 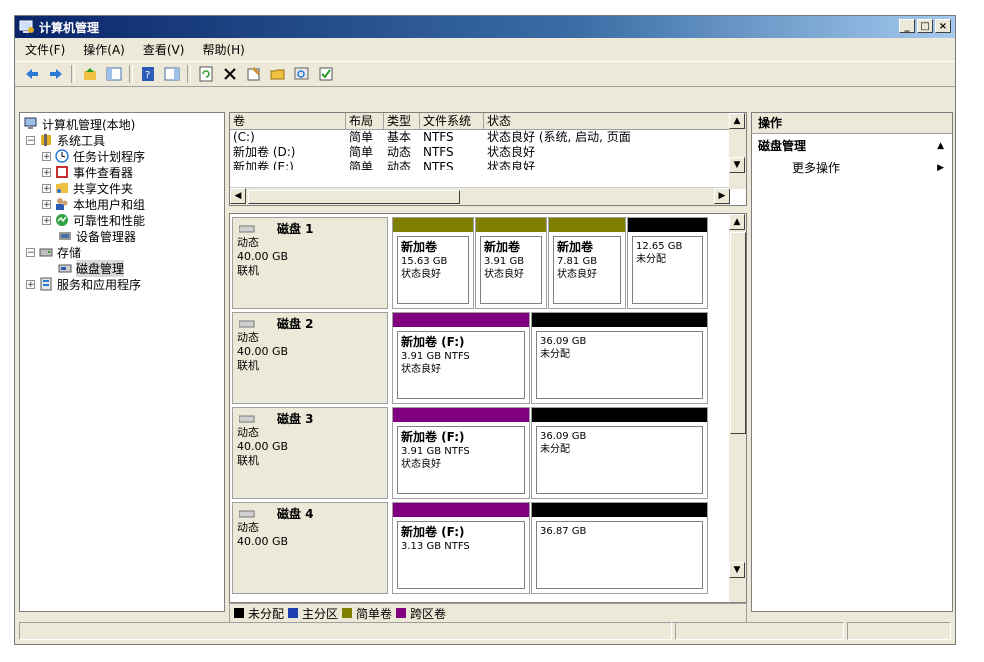 I want to click on menu-view: 查看(V), so click(x=164, y=49).